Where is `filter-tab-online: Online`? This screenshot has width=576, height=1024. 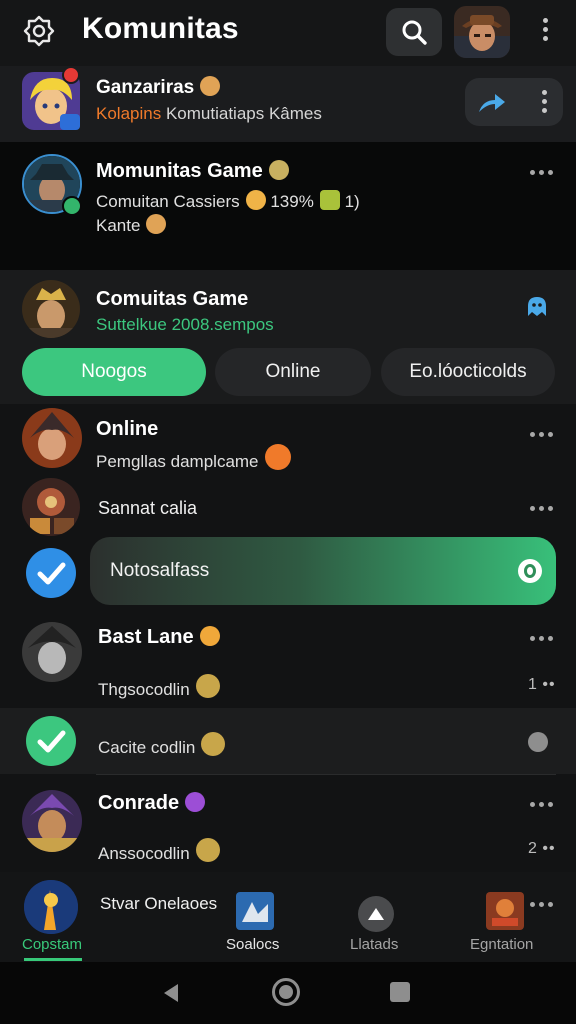 filter-tab-online: Online is located at coordinates (293, 372).